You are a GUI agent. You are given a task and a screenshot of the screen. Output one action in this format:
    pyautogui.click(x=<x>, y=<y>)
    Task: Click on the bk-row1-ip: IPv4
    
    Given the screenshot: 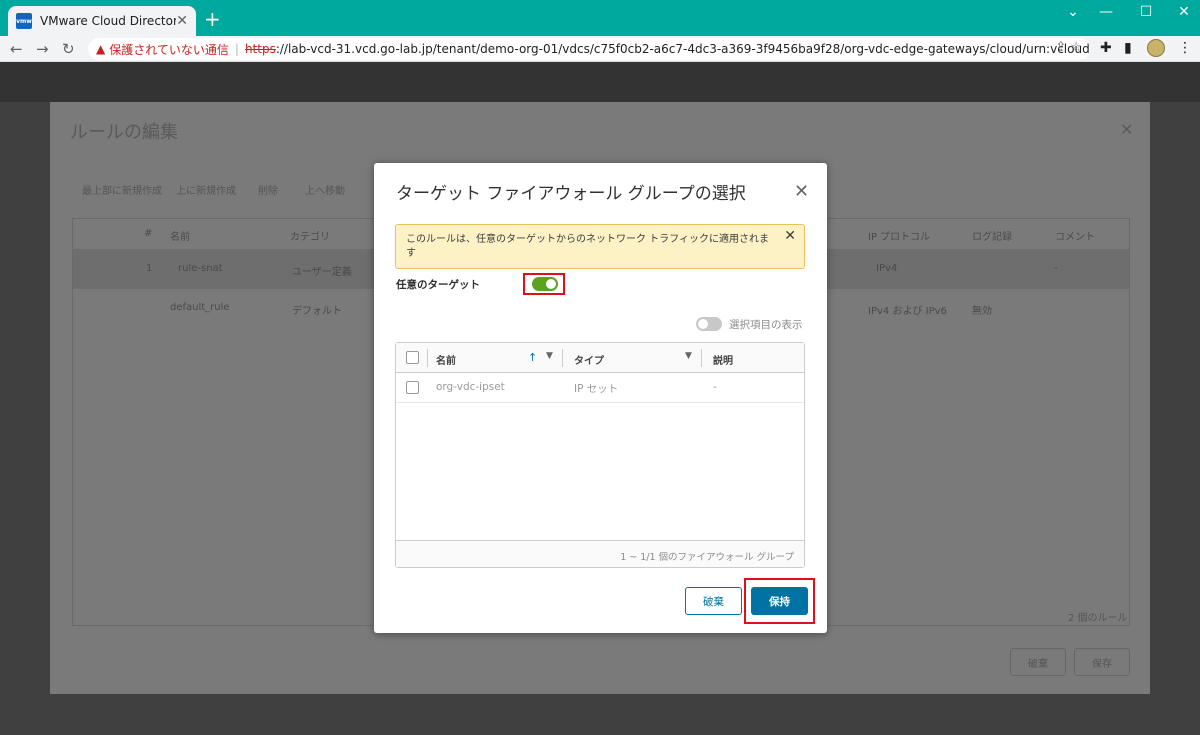 What is the action you would take?
    pyautogui.click(x=887, y=268)
    